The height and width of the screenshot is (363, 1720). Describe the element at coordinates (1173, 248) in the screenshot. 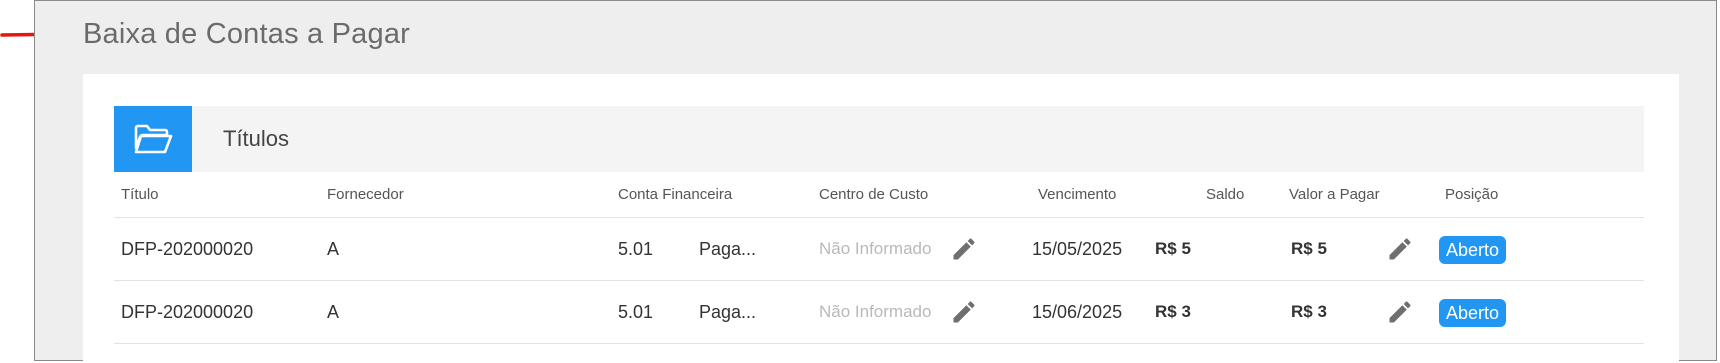

I see `cell-saldo: R$ 5` at that location.